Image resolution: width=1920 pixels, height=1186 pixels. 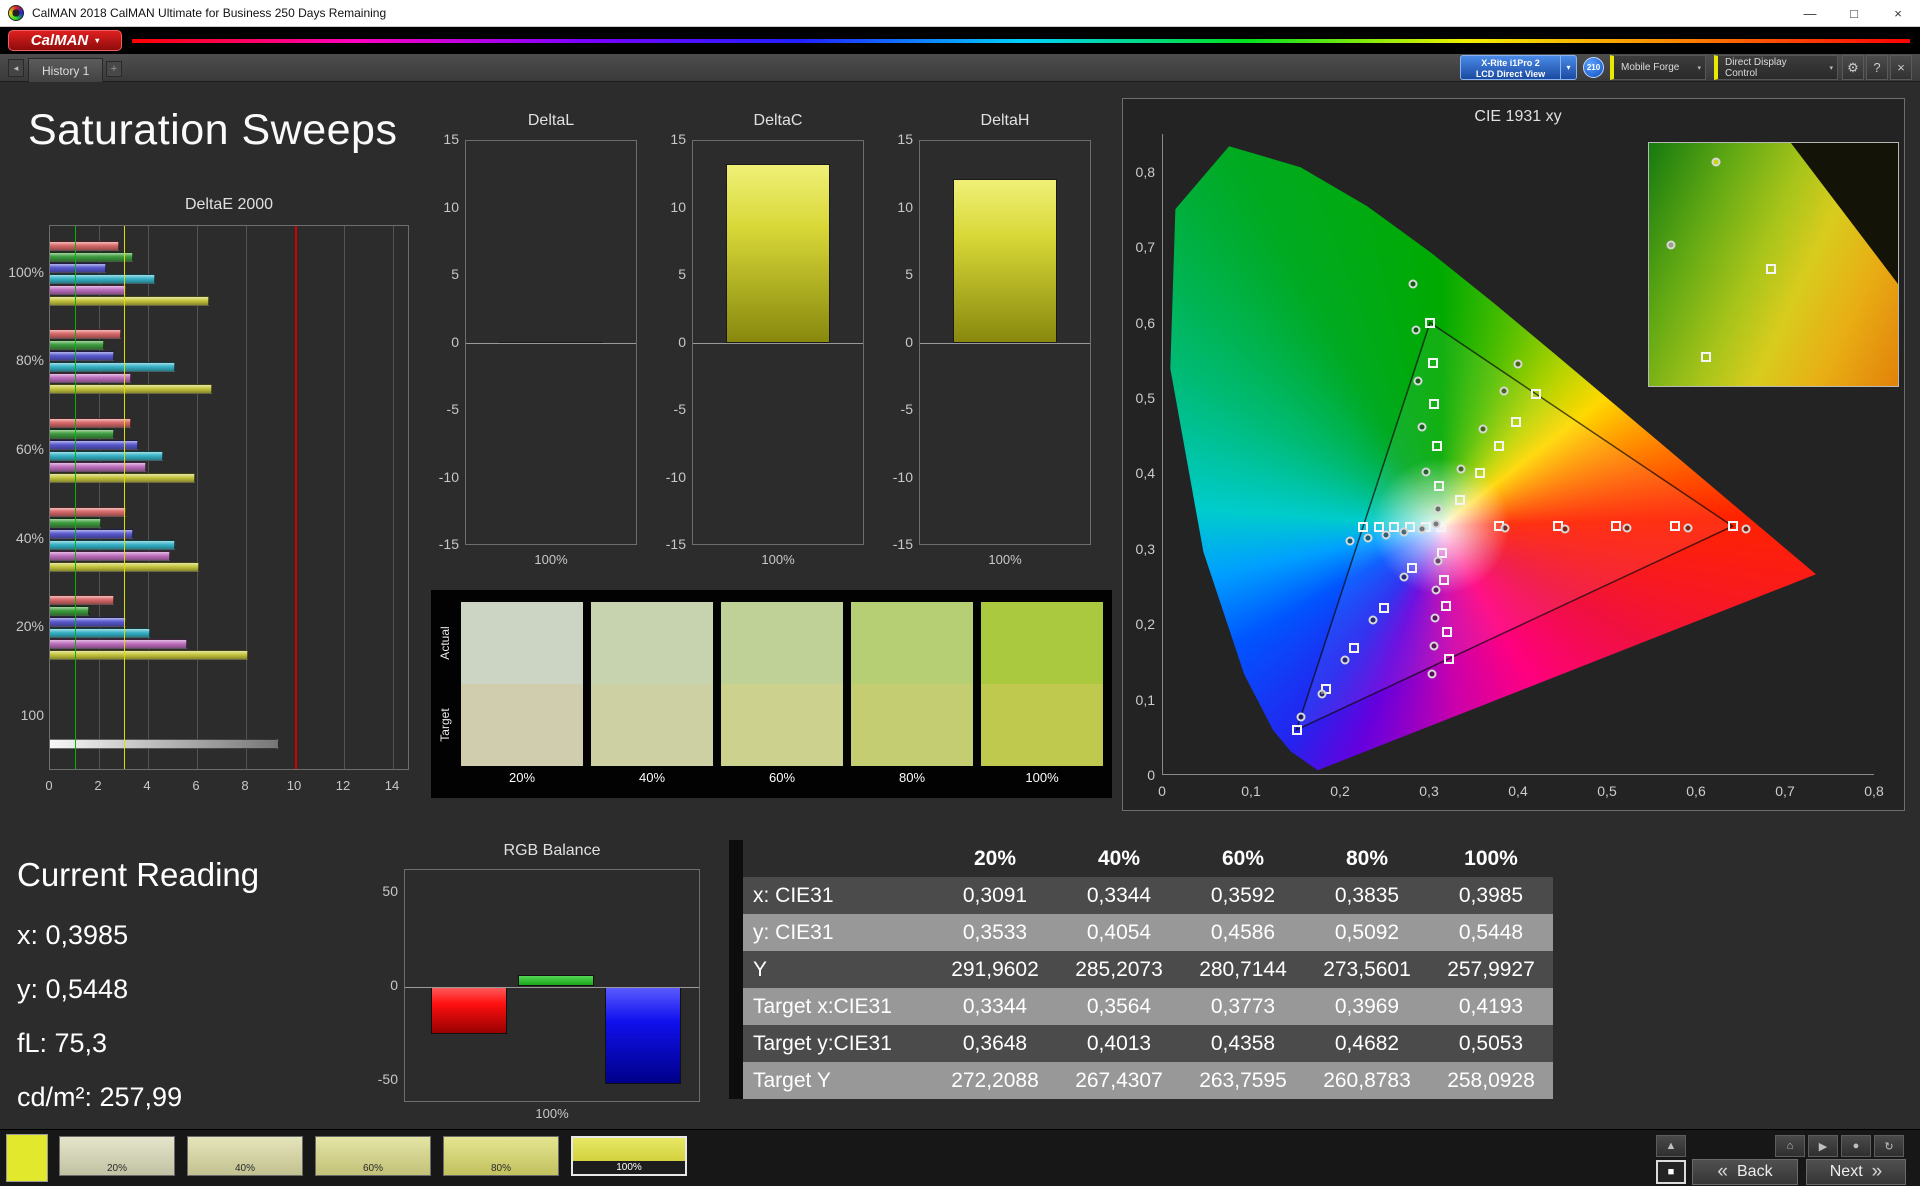 I want to click on delta-y-tick: 15, so click(x=451, y=139).